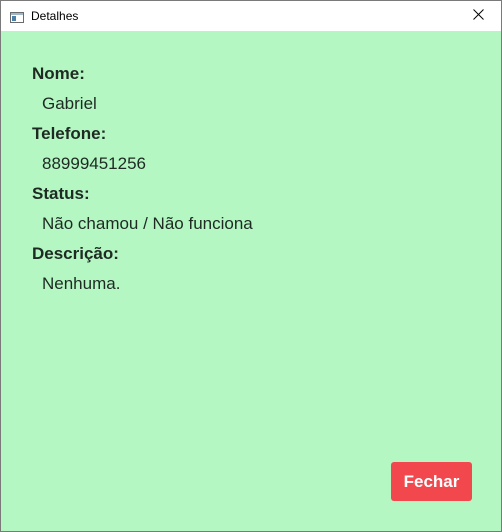  I want to click on name-label: Nome:, so click(58, 73).